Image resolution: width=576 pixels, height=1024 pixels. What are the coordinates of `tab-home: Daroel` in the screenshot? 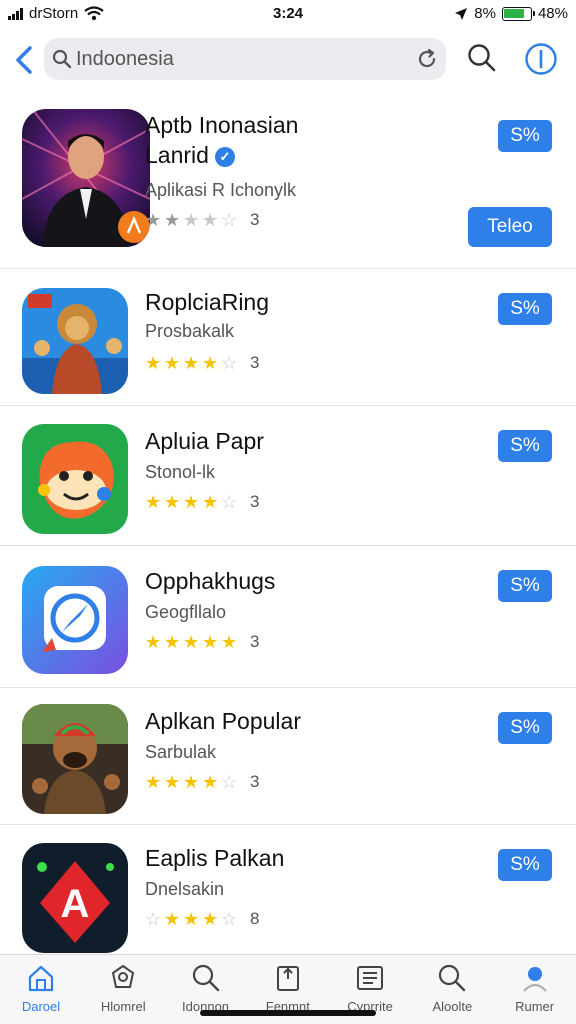 It's located at (41, 989).